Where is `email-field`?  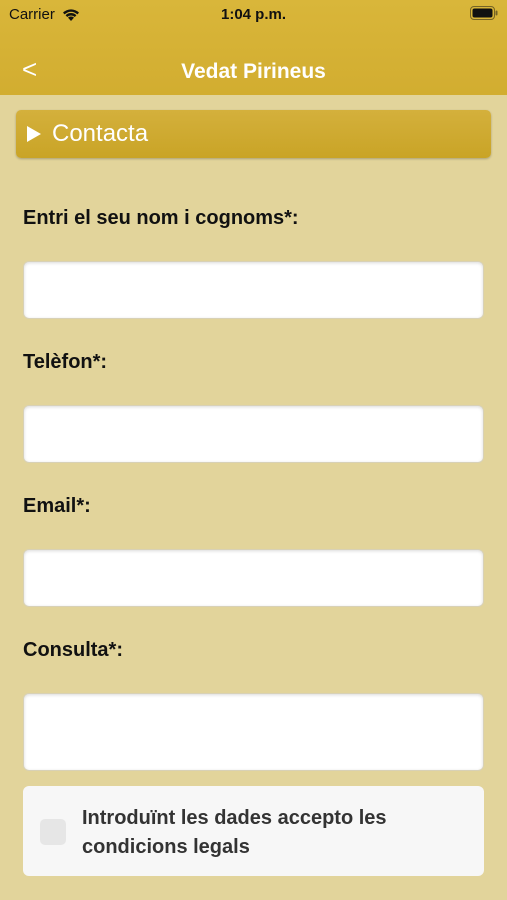 email-field is located at coordinates (253, 578).